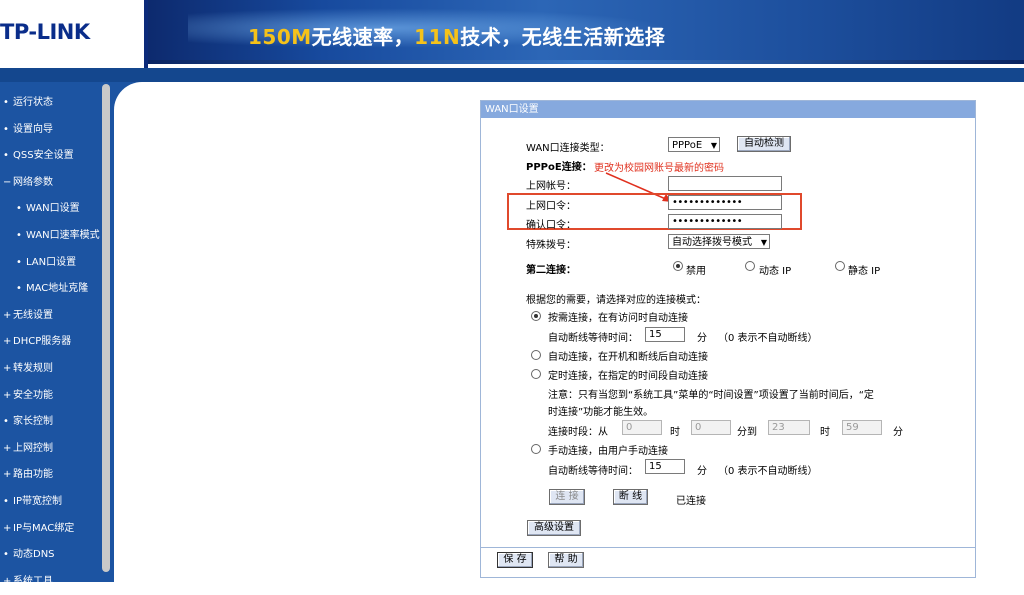  What do you see at coordinates (33, 475) in the screenshot?
I see `sidebar-item-label: 路由功能` at bounding box center [33, 475].